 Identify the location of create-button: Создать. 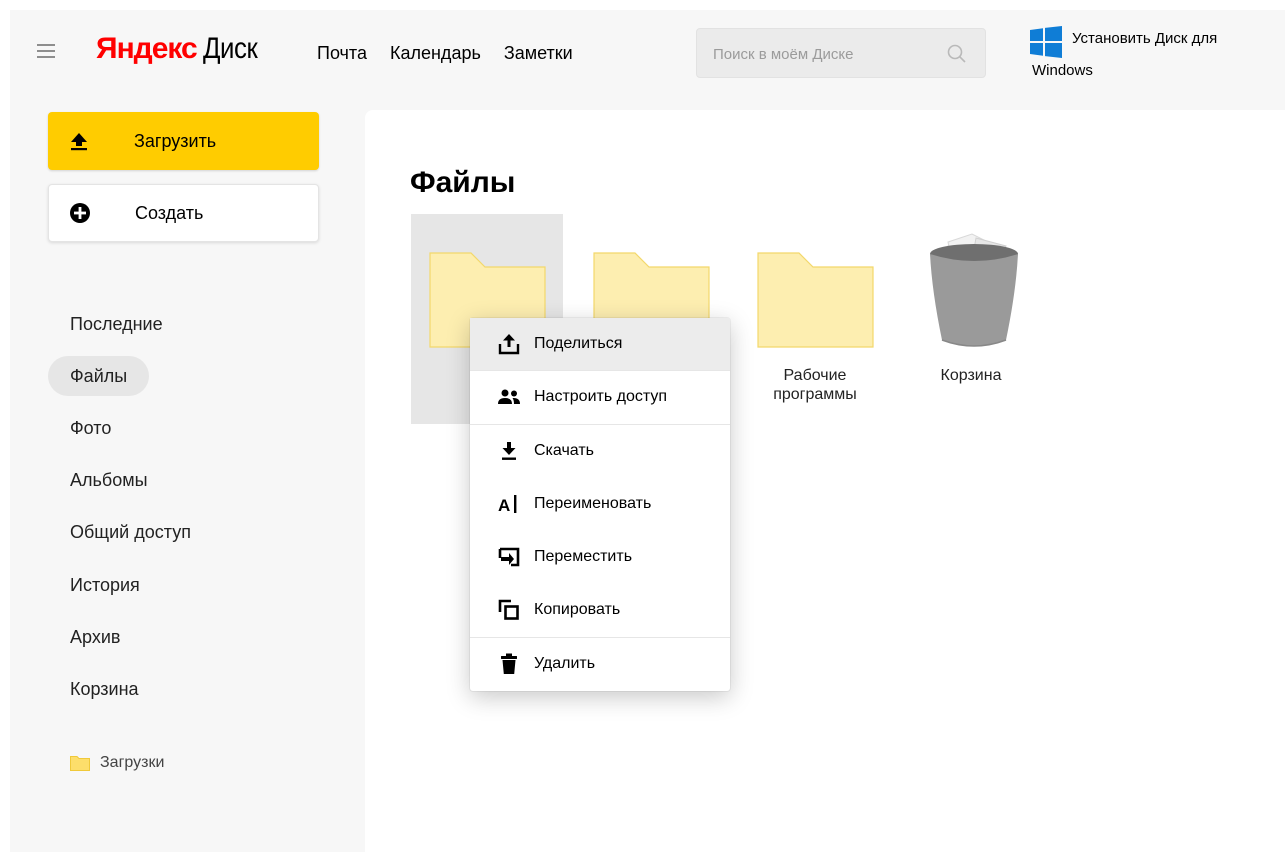
(183, 213).